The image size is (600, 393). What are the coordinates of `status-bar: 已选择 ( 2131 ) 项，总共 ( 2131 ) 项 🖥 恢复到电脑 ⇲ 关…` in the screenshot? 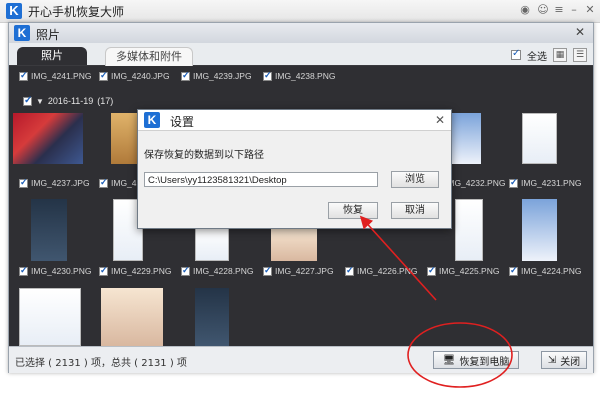 It's located at (301, 359).